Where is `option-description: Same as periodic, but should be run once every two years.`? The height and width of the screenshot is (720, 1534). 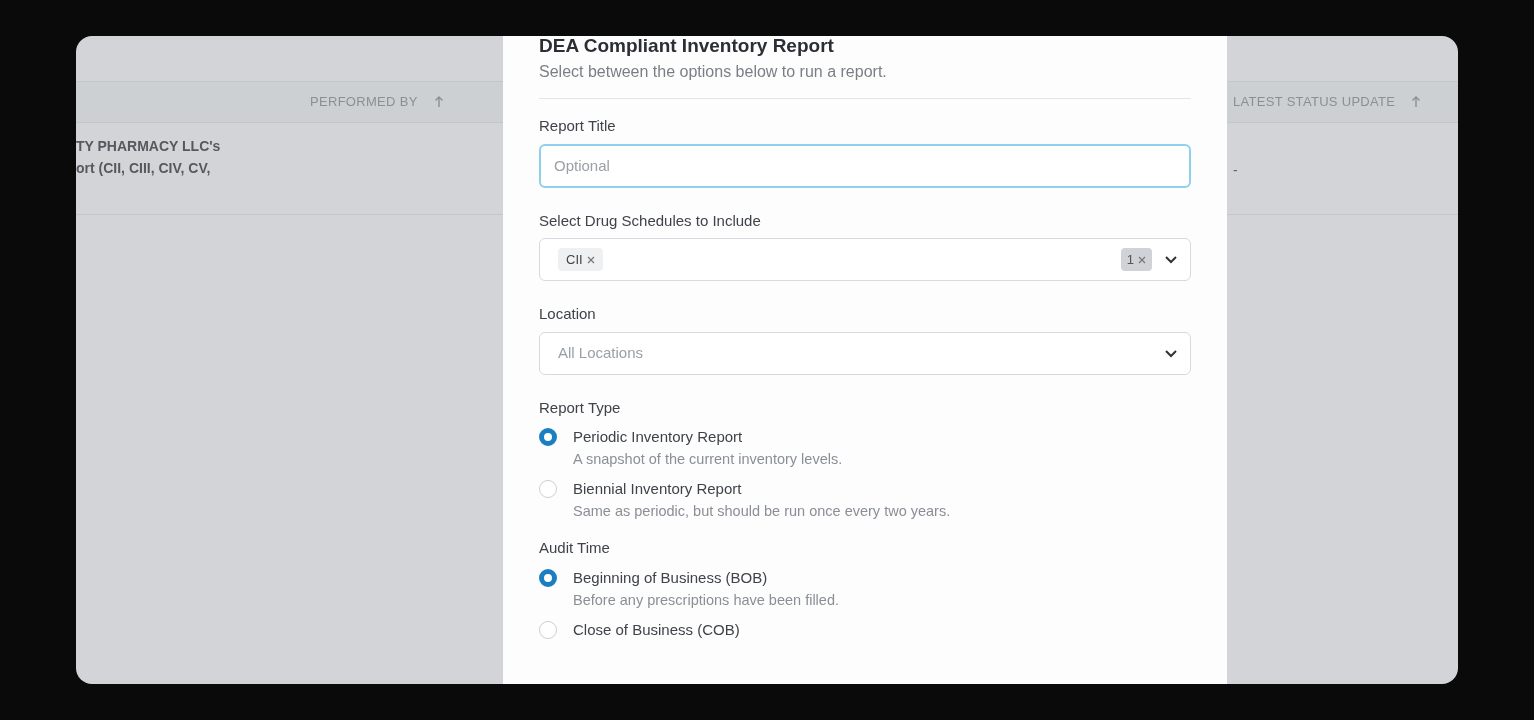 option-description: Same as periodic, but should be run once every two years. is located at coordinates (762, 511).